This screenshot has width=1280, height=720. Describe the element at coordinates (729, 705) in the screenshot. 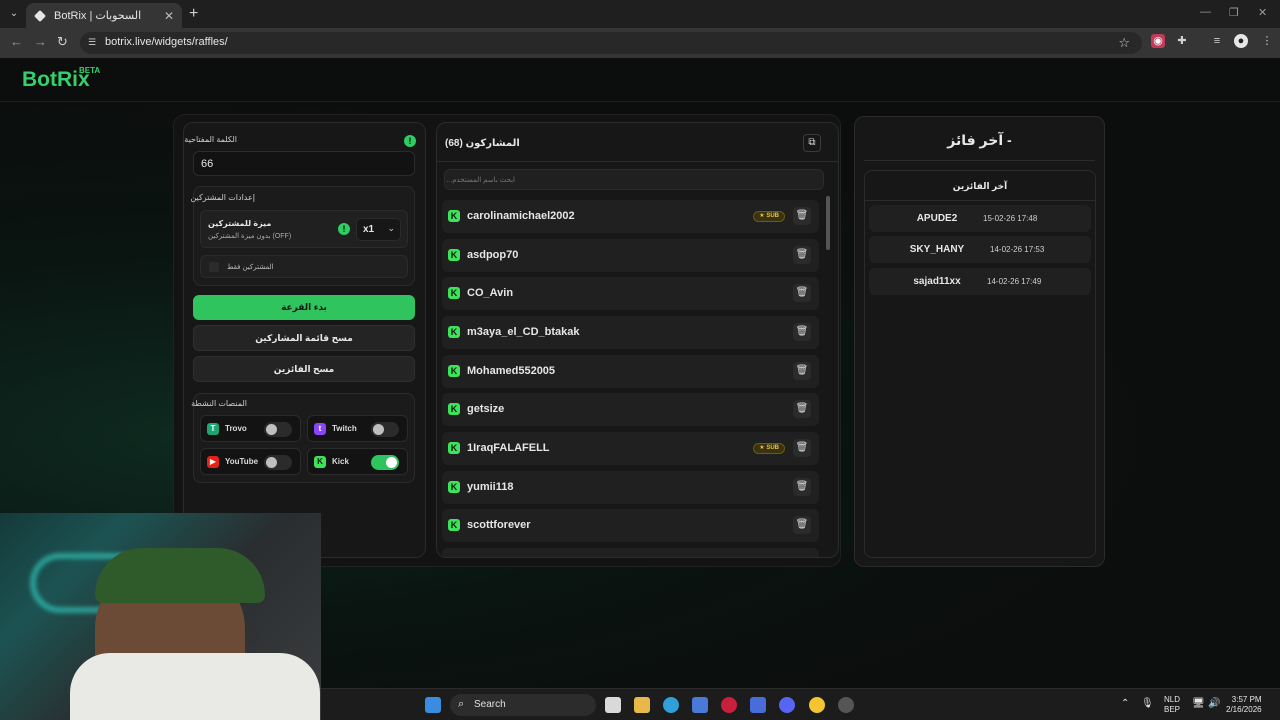

I see `opera-icon` at that location.